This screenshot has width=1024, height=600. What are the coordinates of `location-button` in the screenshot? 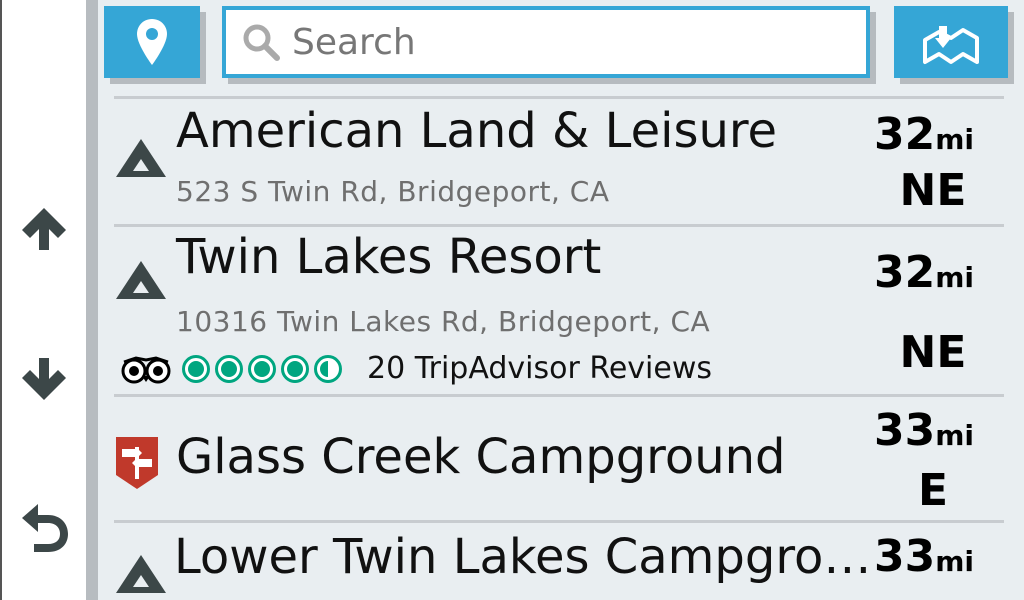 It's located at (152, 42).